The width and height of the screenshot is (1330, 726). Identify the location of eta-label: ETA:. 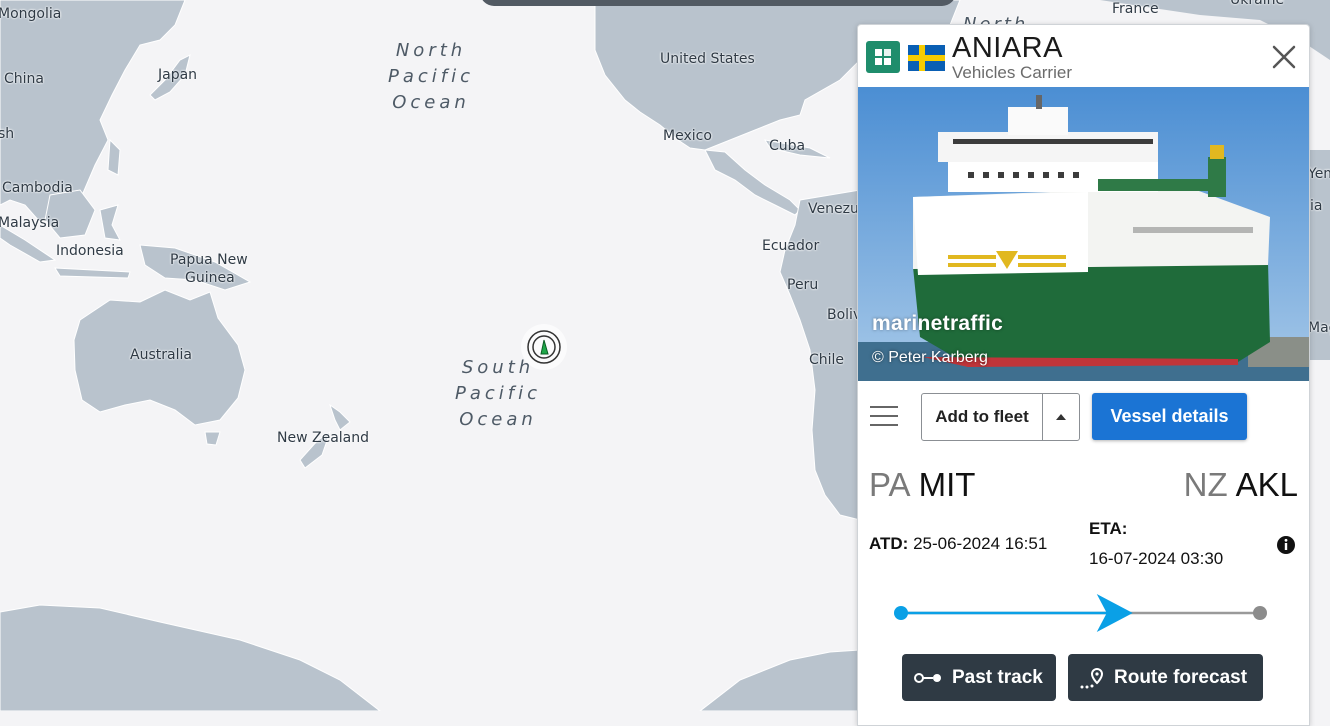
(1108, 528).